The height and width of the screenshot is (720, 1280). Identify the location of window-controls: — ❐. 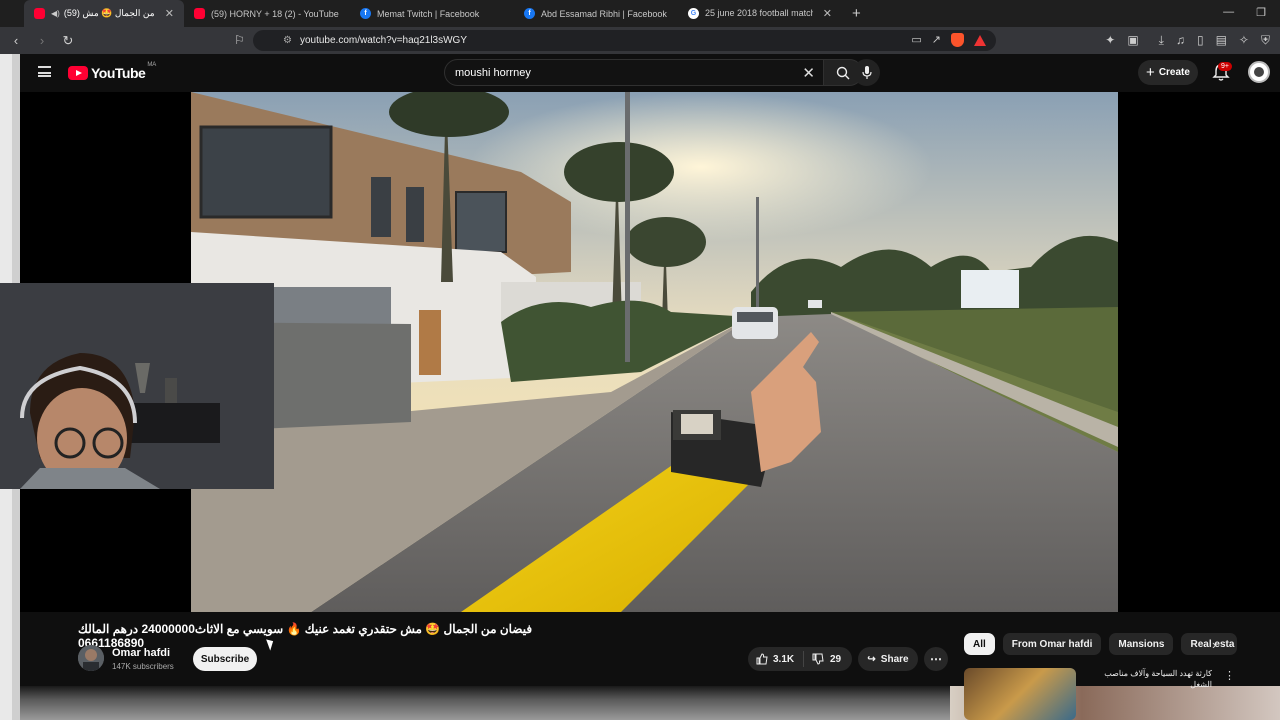
(1244, 12).